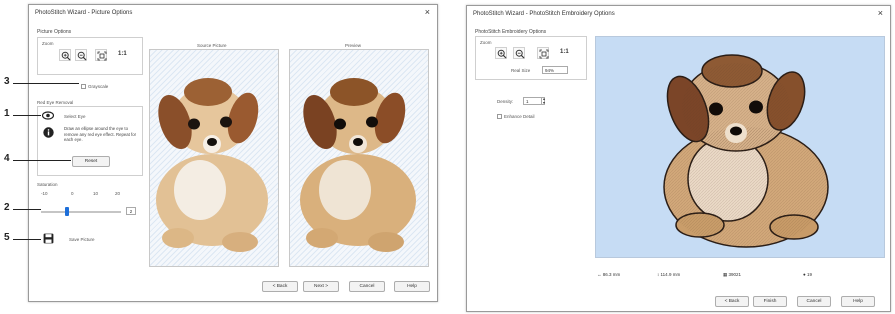  Describe the element at coordinates (7, 207) in the screenshot. I see `callout-number: 2` at that location.